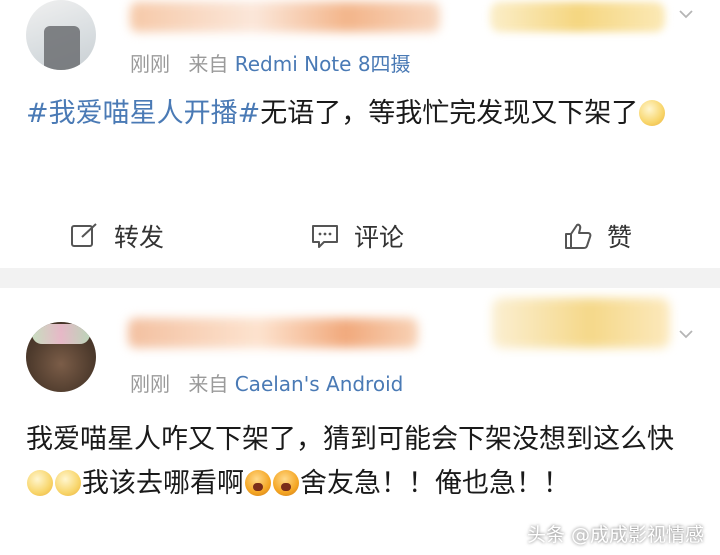  Describe the element at coordinates (379, 237) in the screenshot. I see `comment-label: 评论` at that location.